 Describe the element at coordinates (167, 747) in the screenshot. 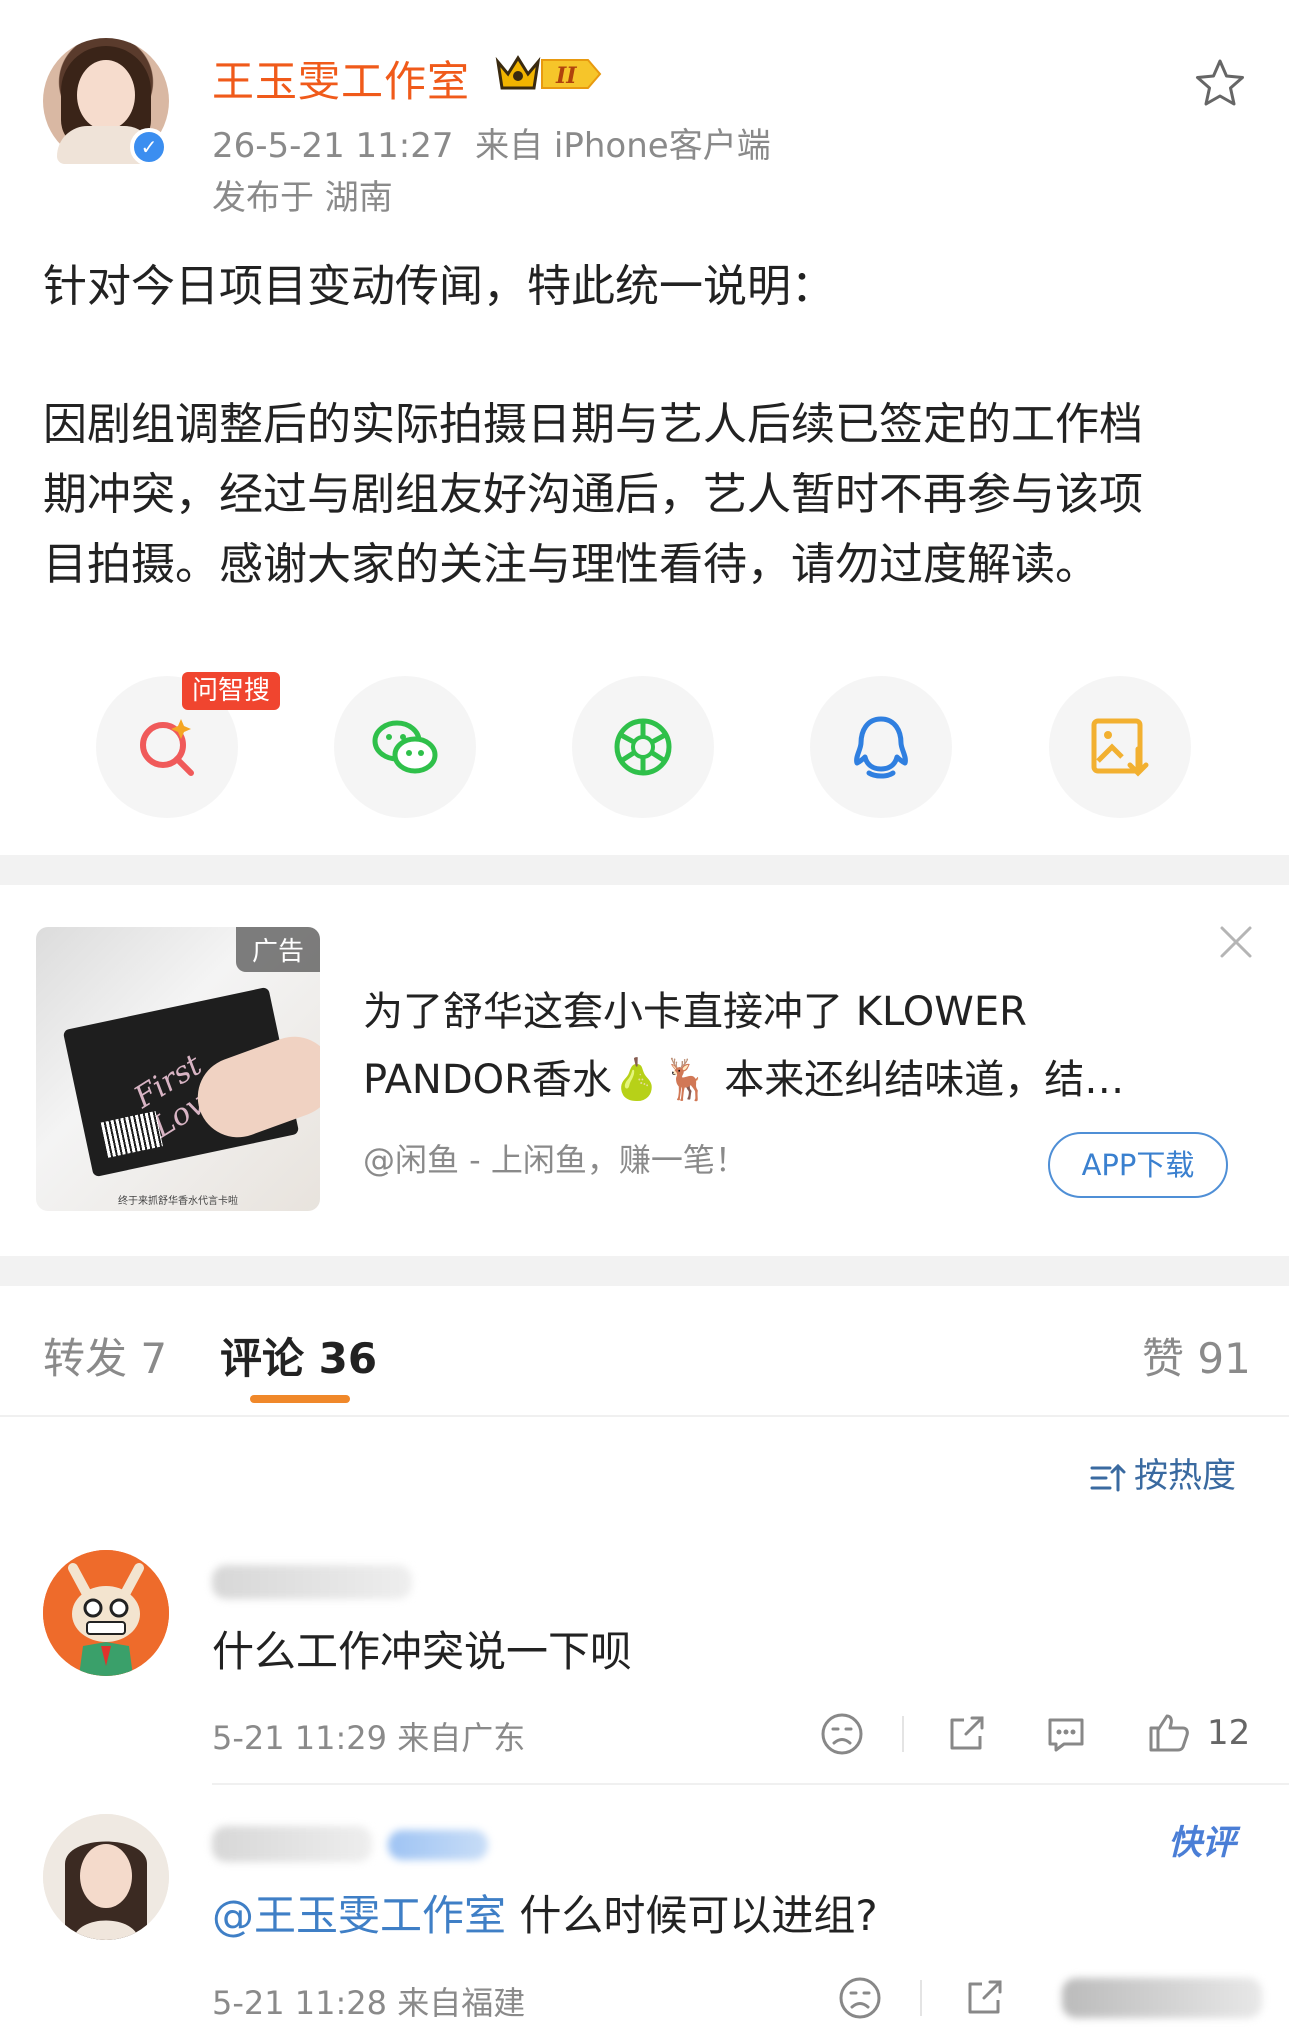

I see `ai-search-icon` at that location.